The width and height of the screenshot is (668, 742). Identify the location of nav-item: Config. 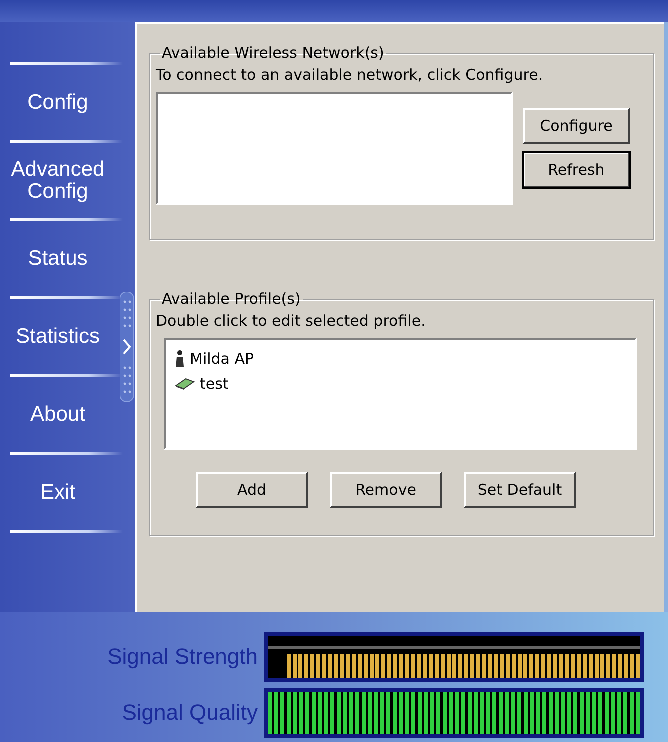
(58, 102).